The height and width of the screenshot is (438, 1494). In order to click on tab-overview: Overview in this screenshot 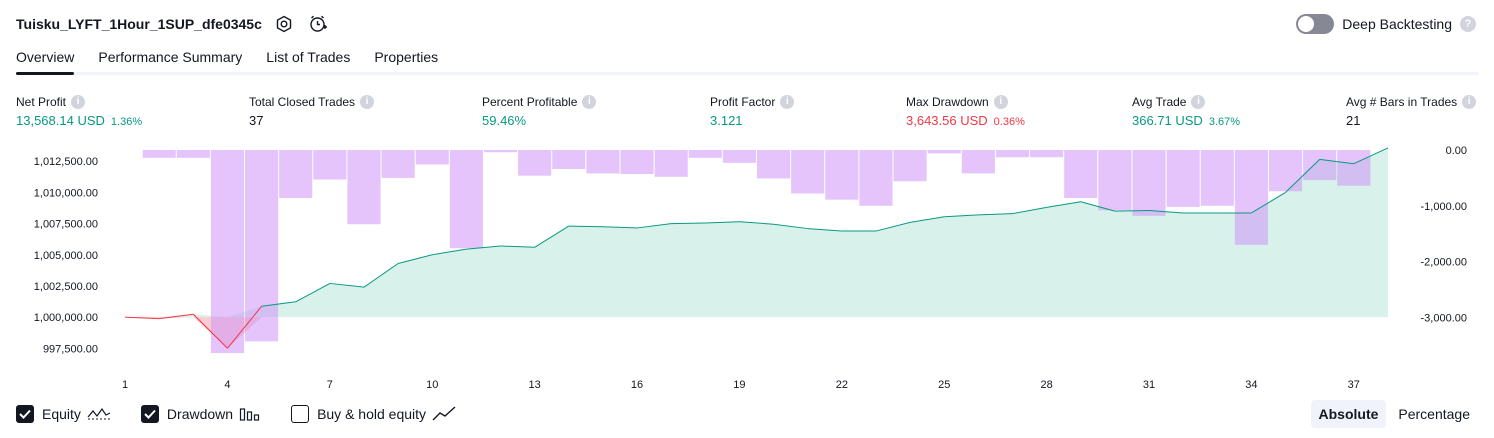, I will do `click(45, 60)`.